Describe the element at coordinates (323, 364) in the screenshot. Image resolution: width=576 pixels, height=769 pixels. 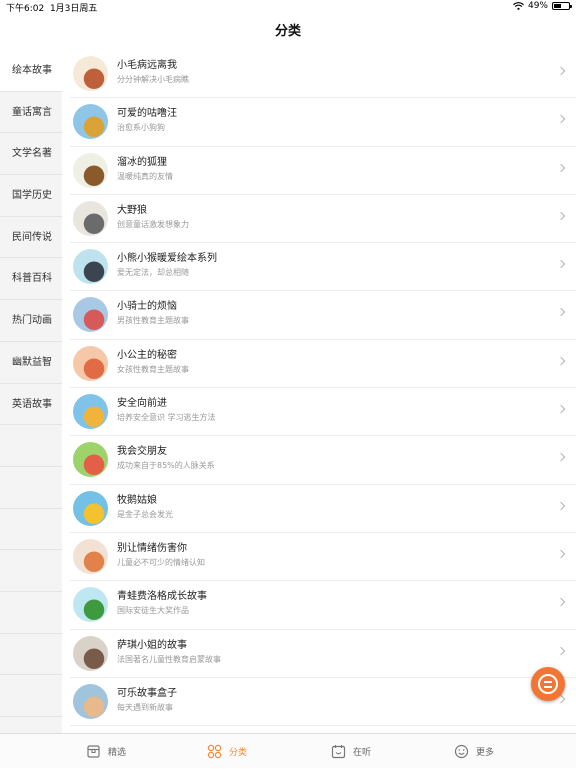
I see `list-item: 小公主的秘密女孩性教育主题故事` at that location.